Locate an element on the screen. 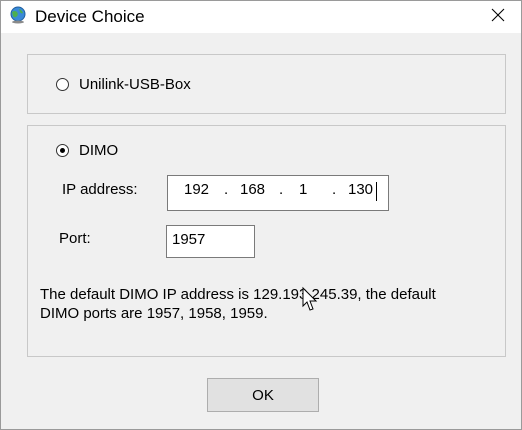 The image size is (522, 430). mouse-cursor-icon is located at coordinates (309, 300).